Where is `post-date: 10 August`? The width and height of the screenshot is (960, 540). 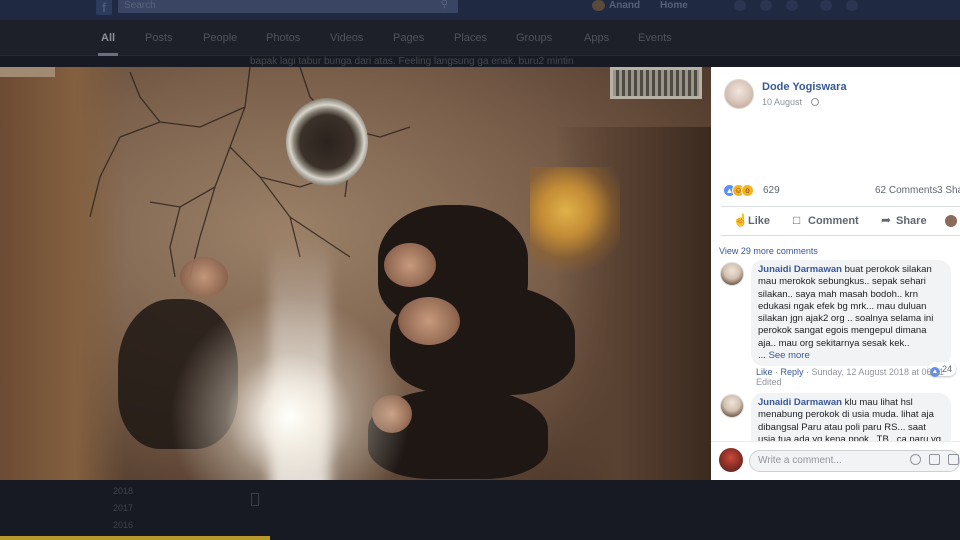 post-date: 10 August is located at coordinates (782, 102).